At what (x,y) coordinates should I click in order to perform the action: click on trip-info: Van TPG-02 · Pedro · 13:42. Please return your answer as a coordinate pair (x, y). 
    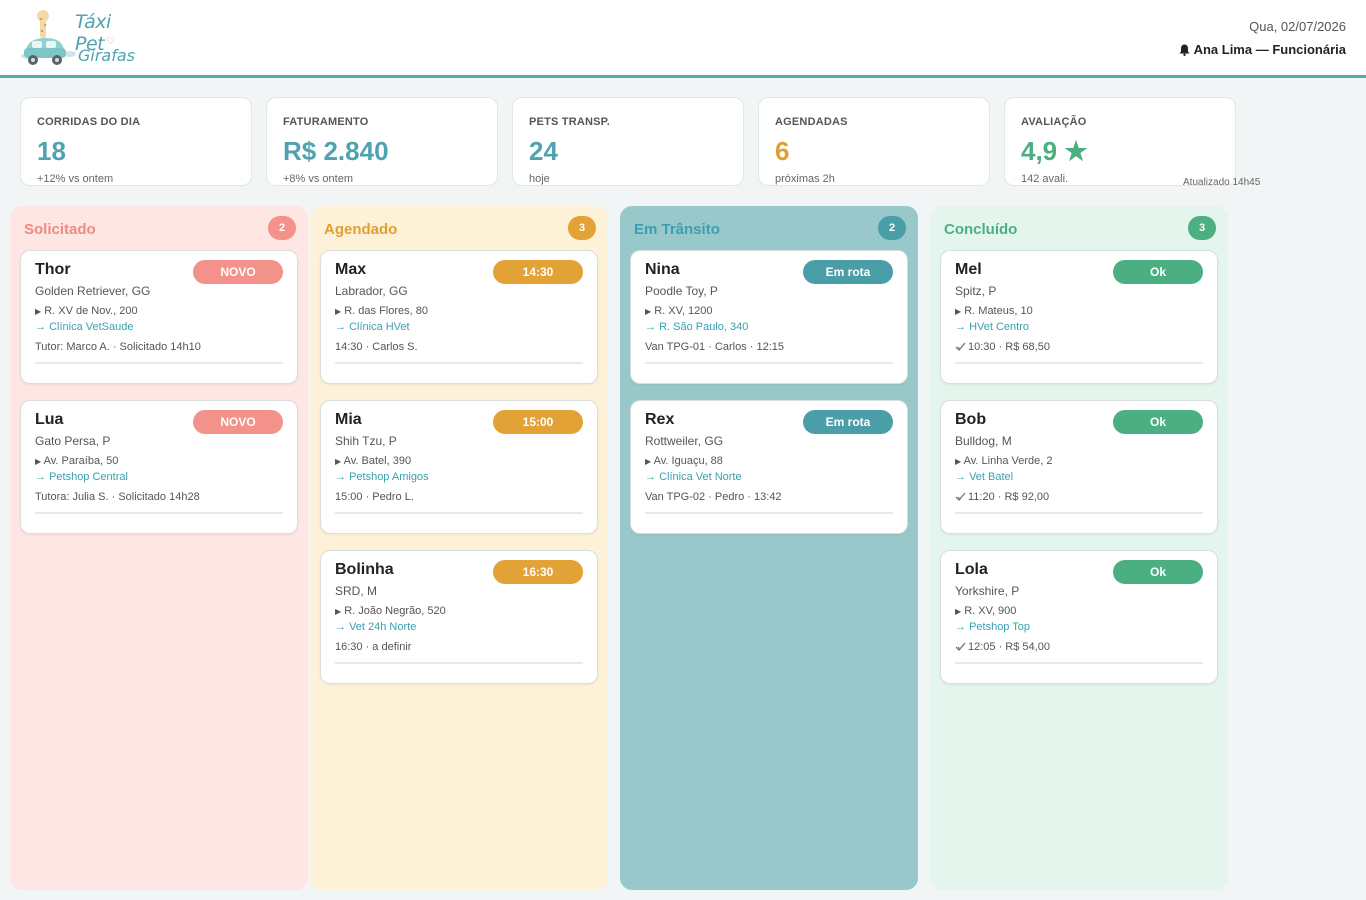
    Looking at the image, I should click on (713, 497).